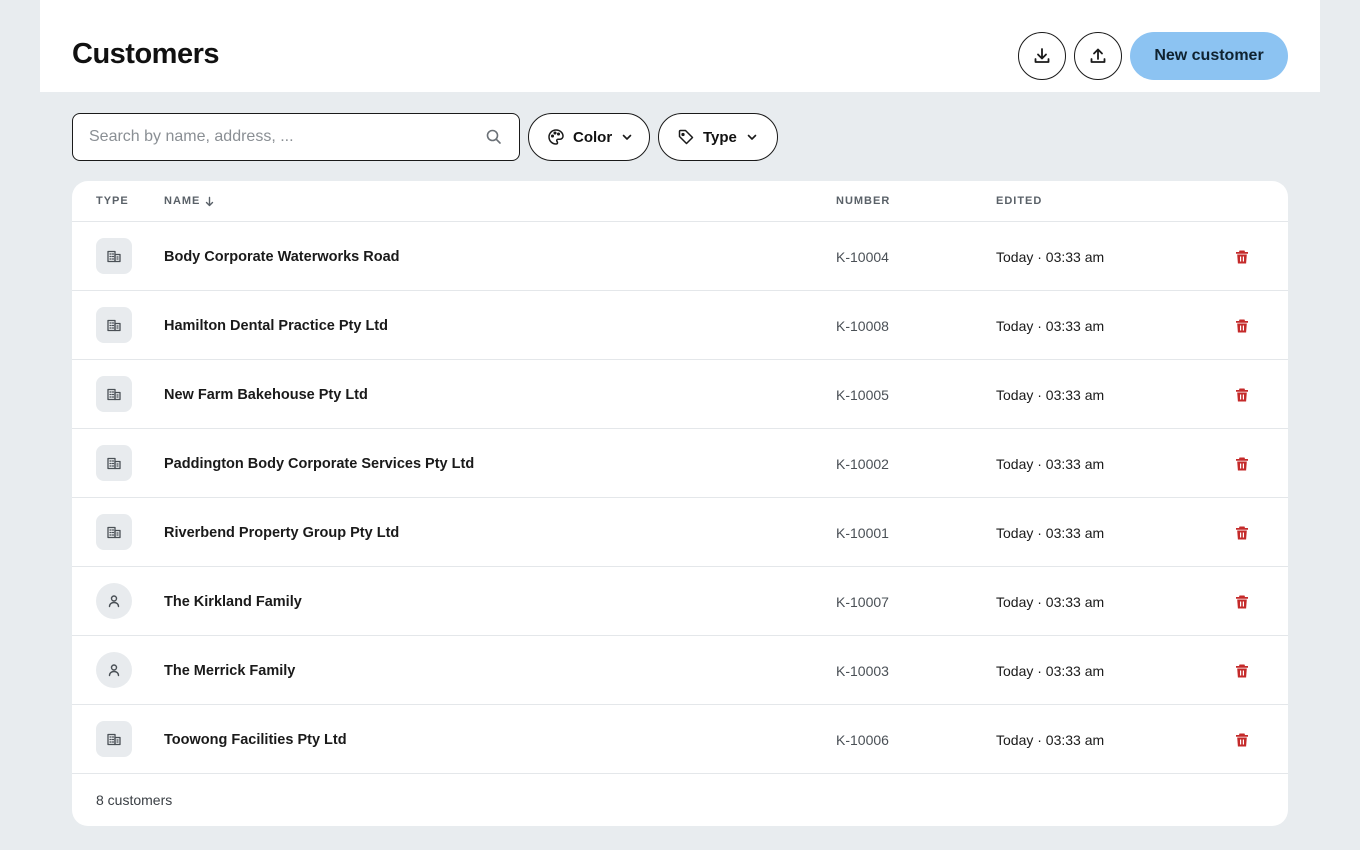 The image size is (1360, 850). What do you see at coordinates (266, 395) in the screenshot?
I see `customer-name: New Farm Bakehouse Pty Ltd` at bounding box center [266, 395].